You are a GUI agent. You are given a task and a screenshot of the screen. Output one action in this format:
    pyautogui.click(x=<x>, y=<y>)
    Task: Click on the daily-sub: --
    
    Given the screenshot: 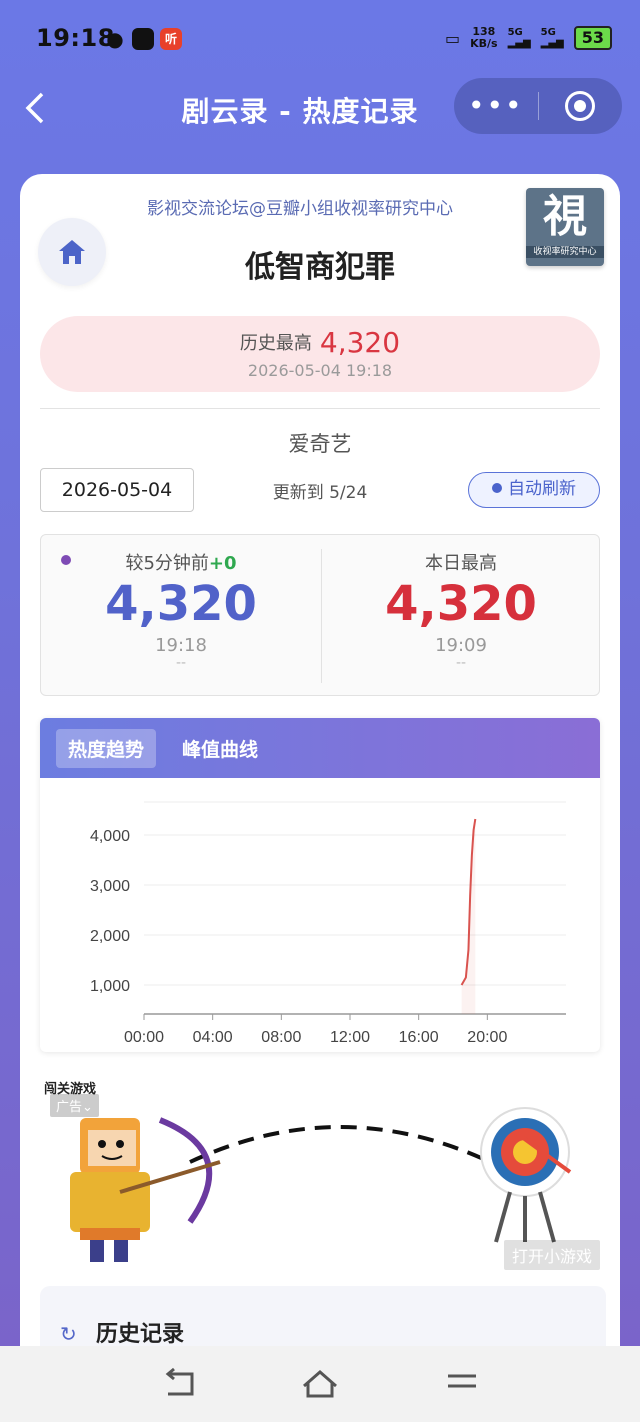 What is the action you would take?
    pyautogui.click(x=461, y=663)
    